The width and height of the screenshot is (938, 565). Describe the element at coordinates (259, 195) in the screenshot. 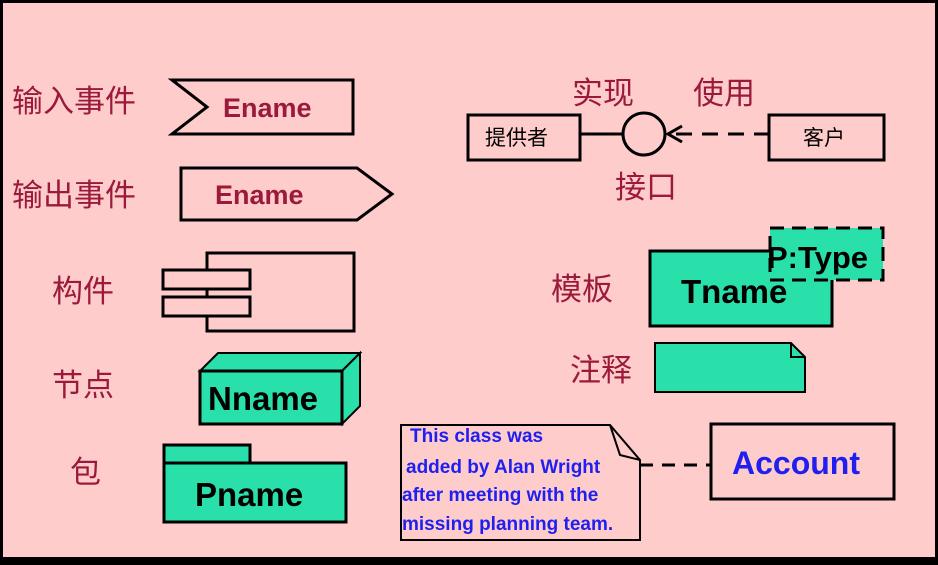

I see `output-event-name: Ename` at that location.